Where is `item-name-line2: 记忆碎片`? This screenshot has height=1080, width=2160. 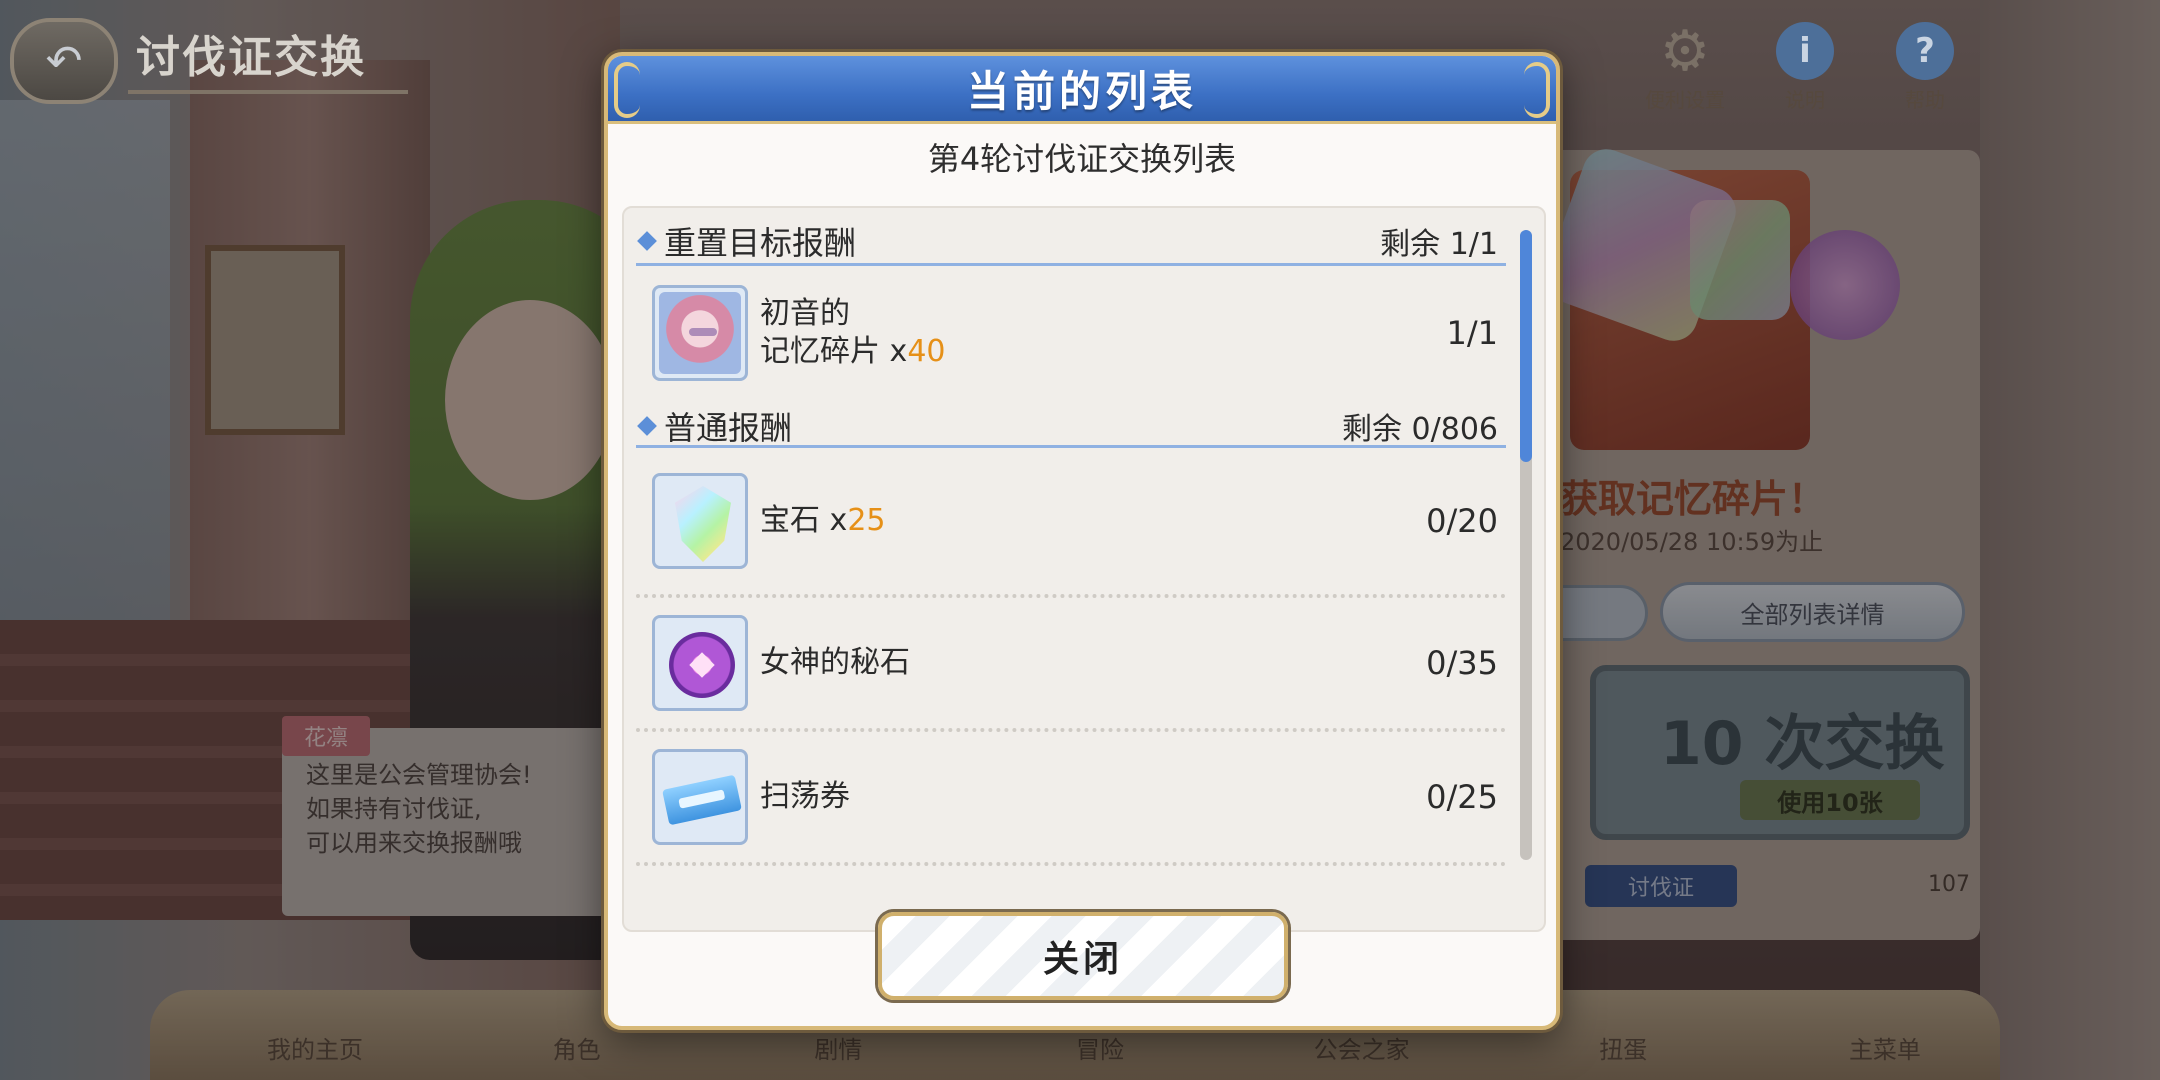
item-name-line2: 记忆碎片 is located at coordinates (820, 351).